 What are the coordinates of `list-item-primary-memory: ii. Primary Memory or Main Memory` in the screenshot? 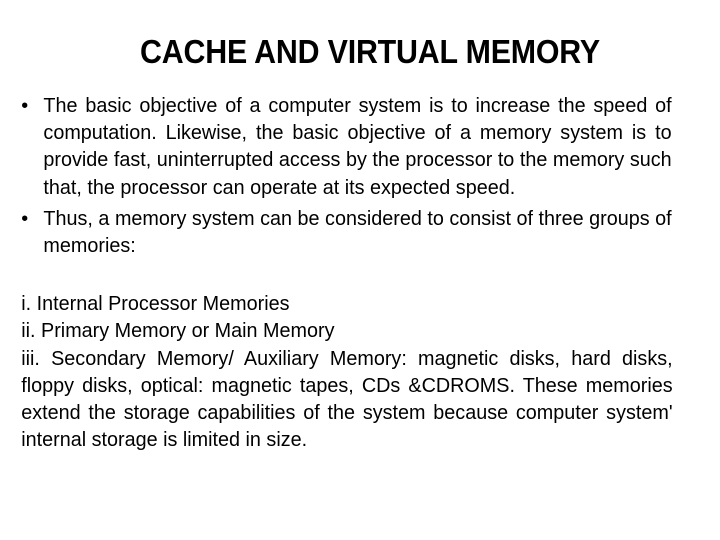 It's located at (178, 331).